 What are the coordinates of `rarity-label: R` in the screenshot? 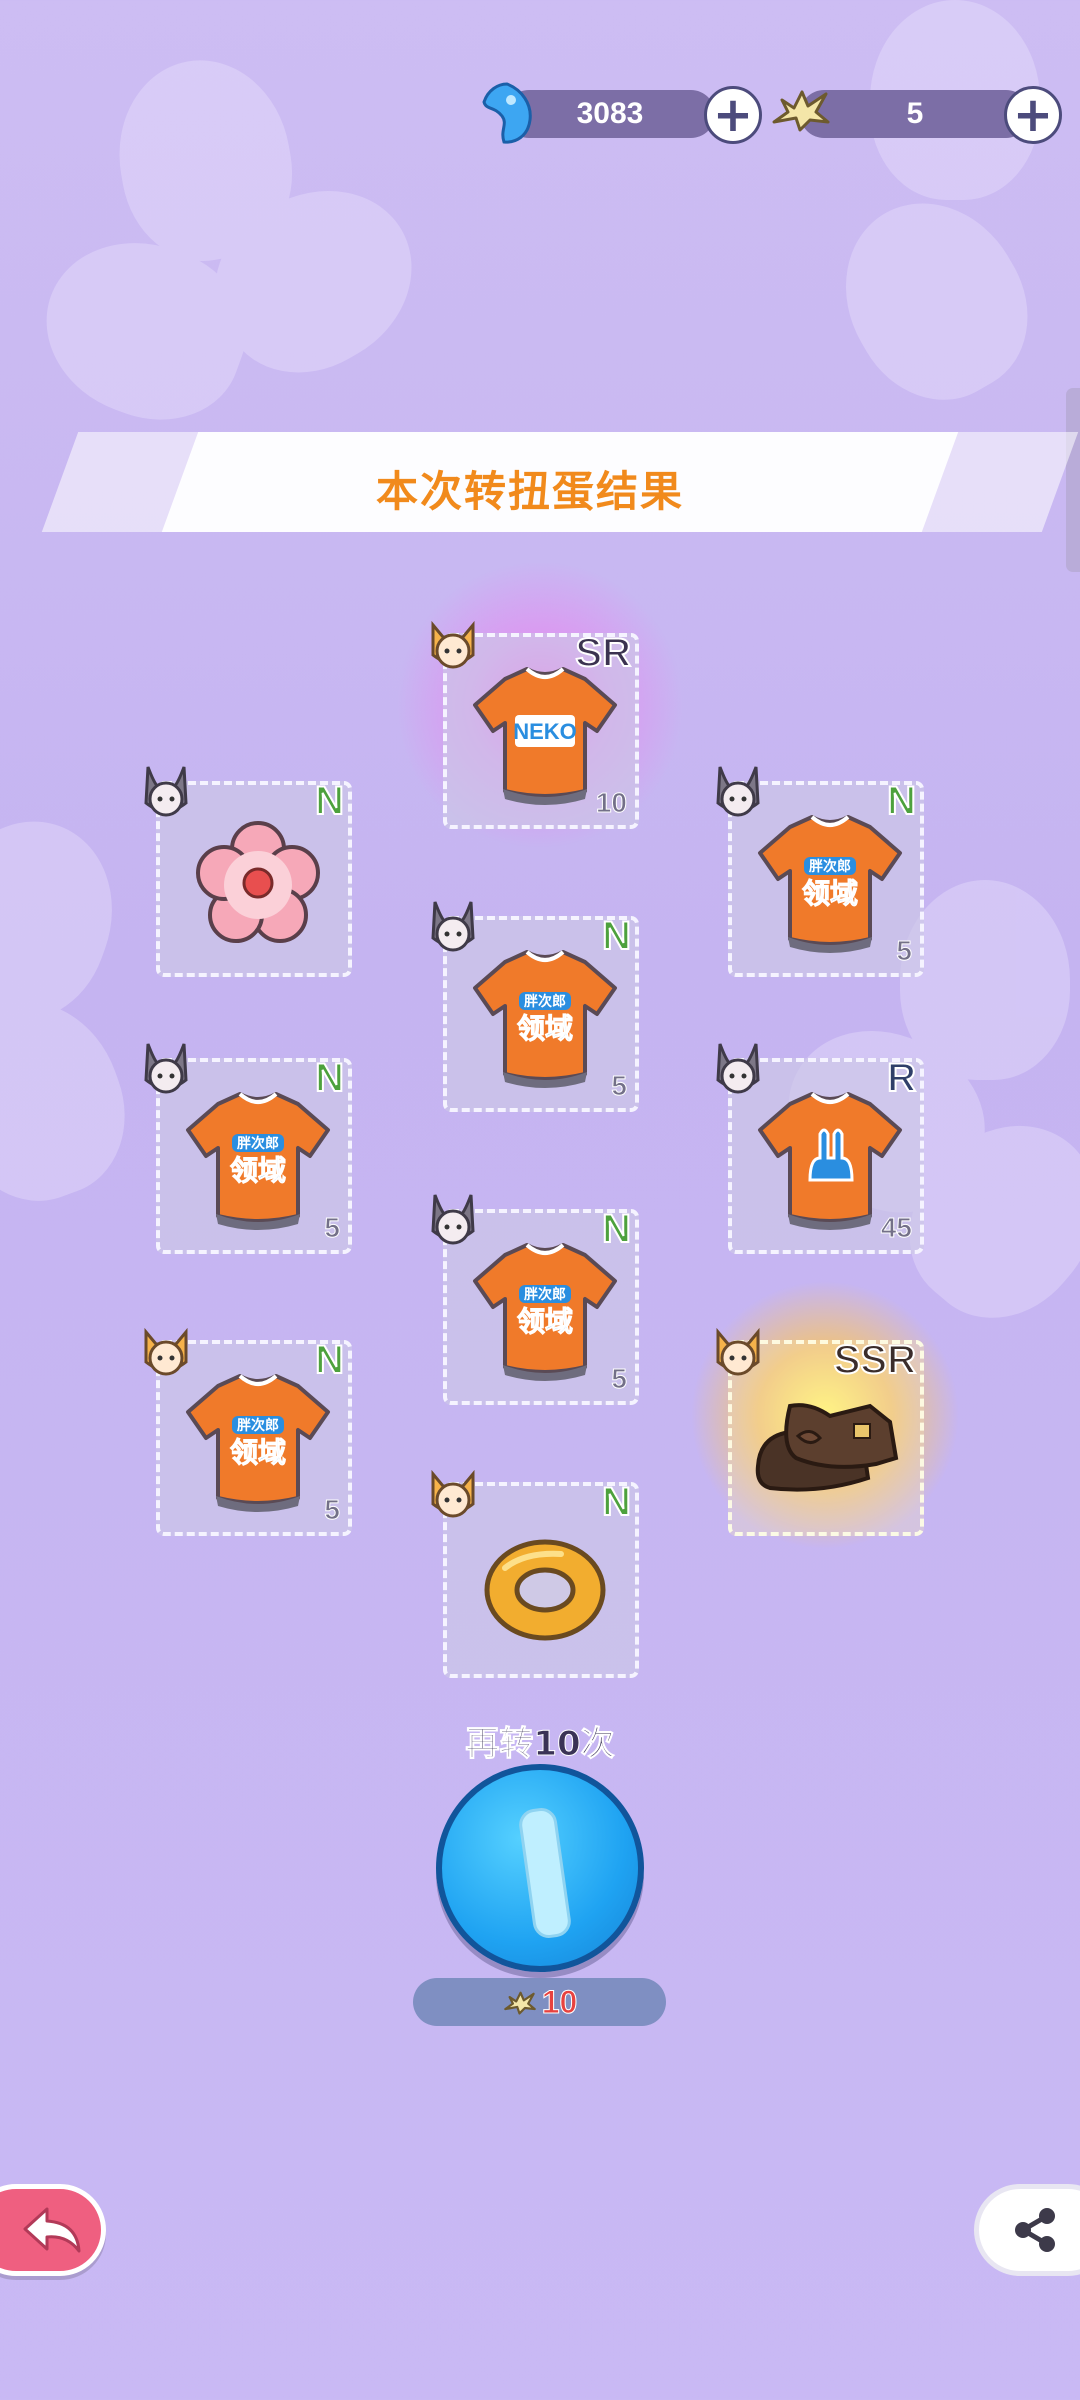 It's located at (901, 1078).